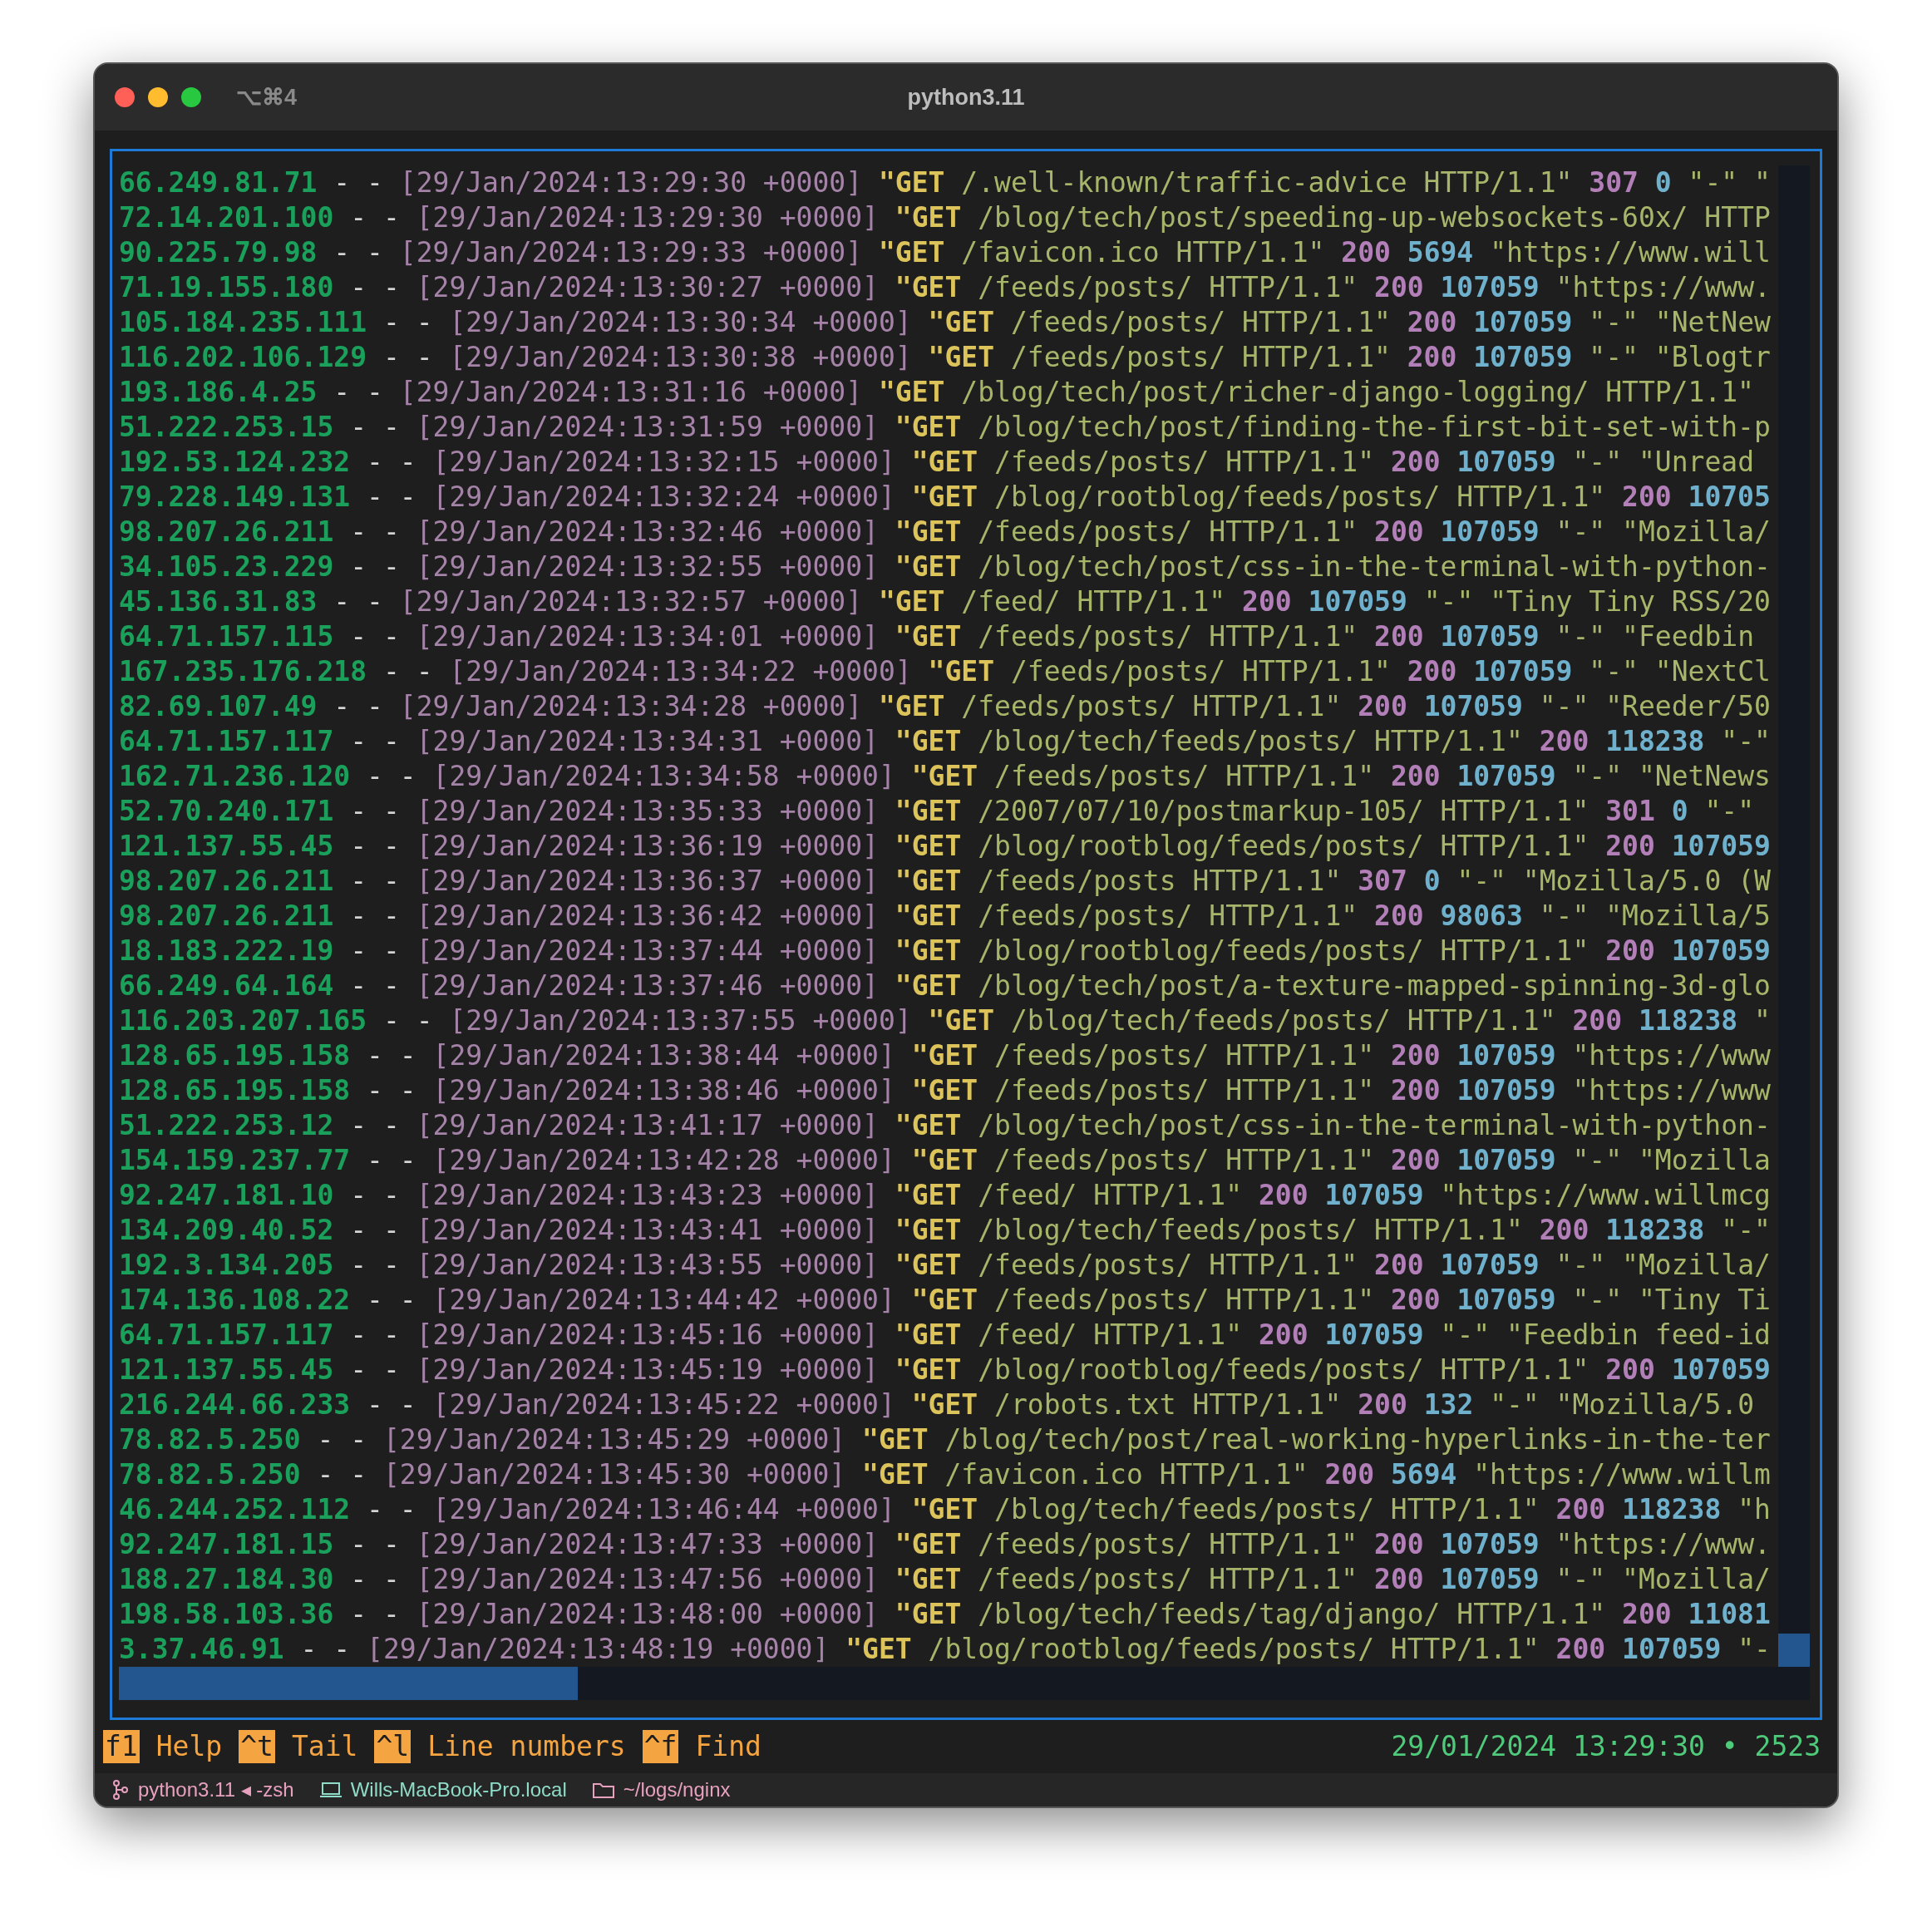 The height and width of the screenshot is (1932, 1932). What do you see at coordinates (526, 1746) in the screenshot?
I see `shortcut-label: Line numbers` at bounding box center [526, 1746].